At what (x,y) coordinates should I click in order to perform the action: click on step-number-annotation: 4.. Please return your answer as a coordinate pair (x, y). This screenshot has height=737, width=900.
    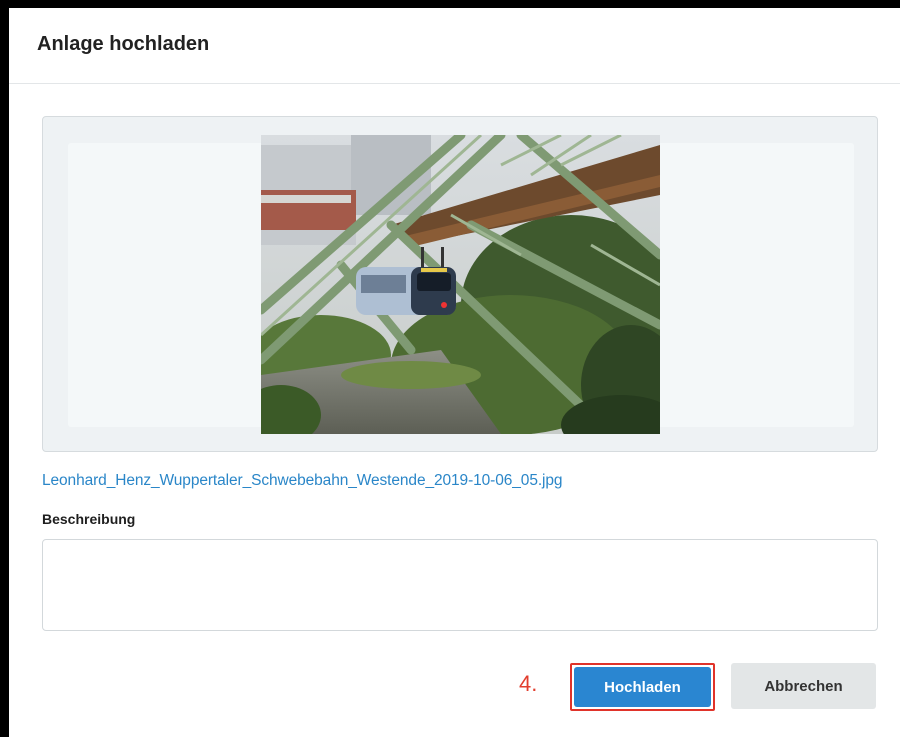
    Looking at the image, I should click on (528, 683).